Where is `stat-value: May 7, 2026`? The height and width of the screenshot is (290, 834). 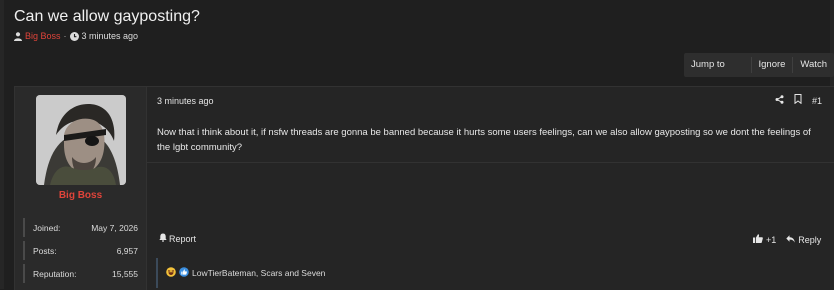
stat-value: May 7, 2026 is located at coordinates (114, 227).